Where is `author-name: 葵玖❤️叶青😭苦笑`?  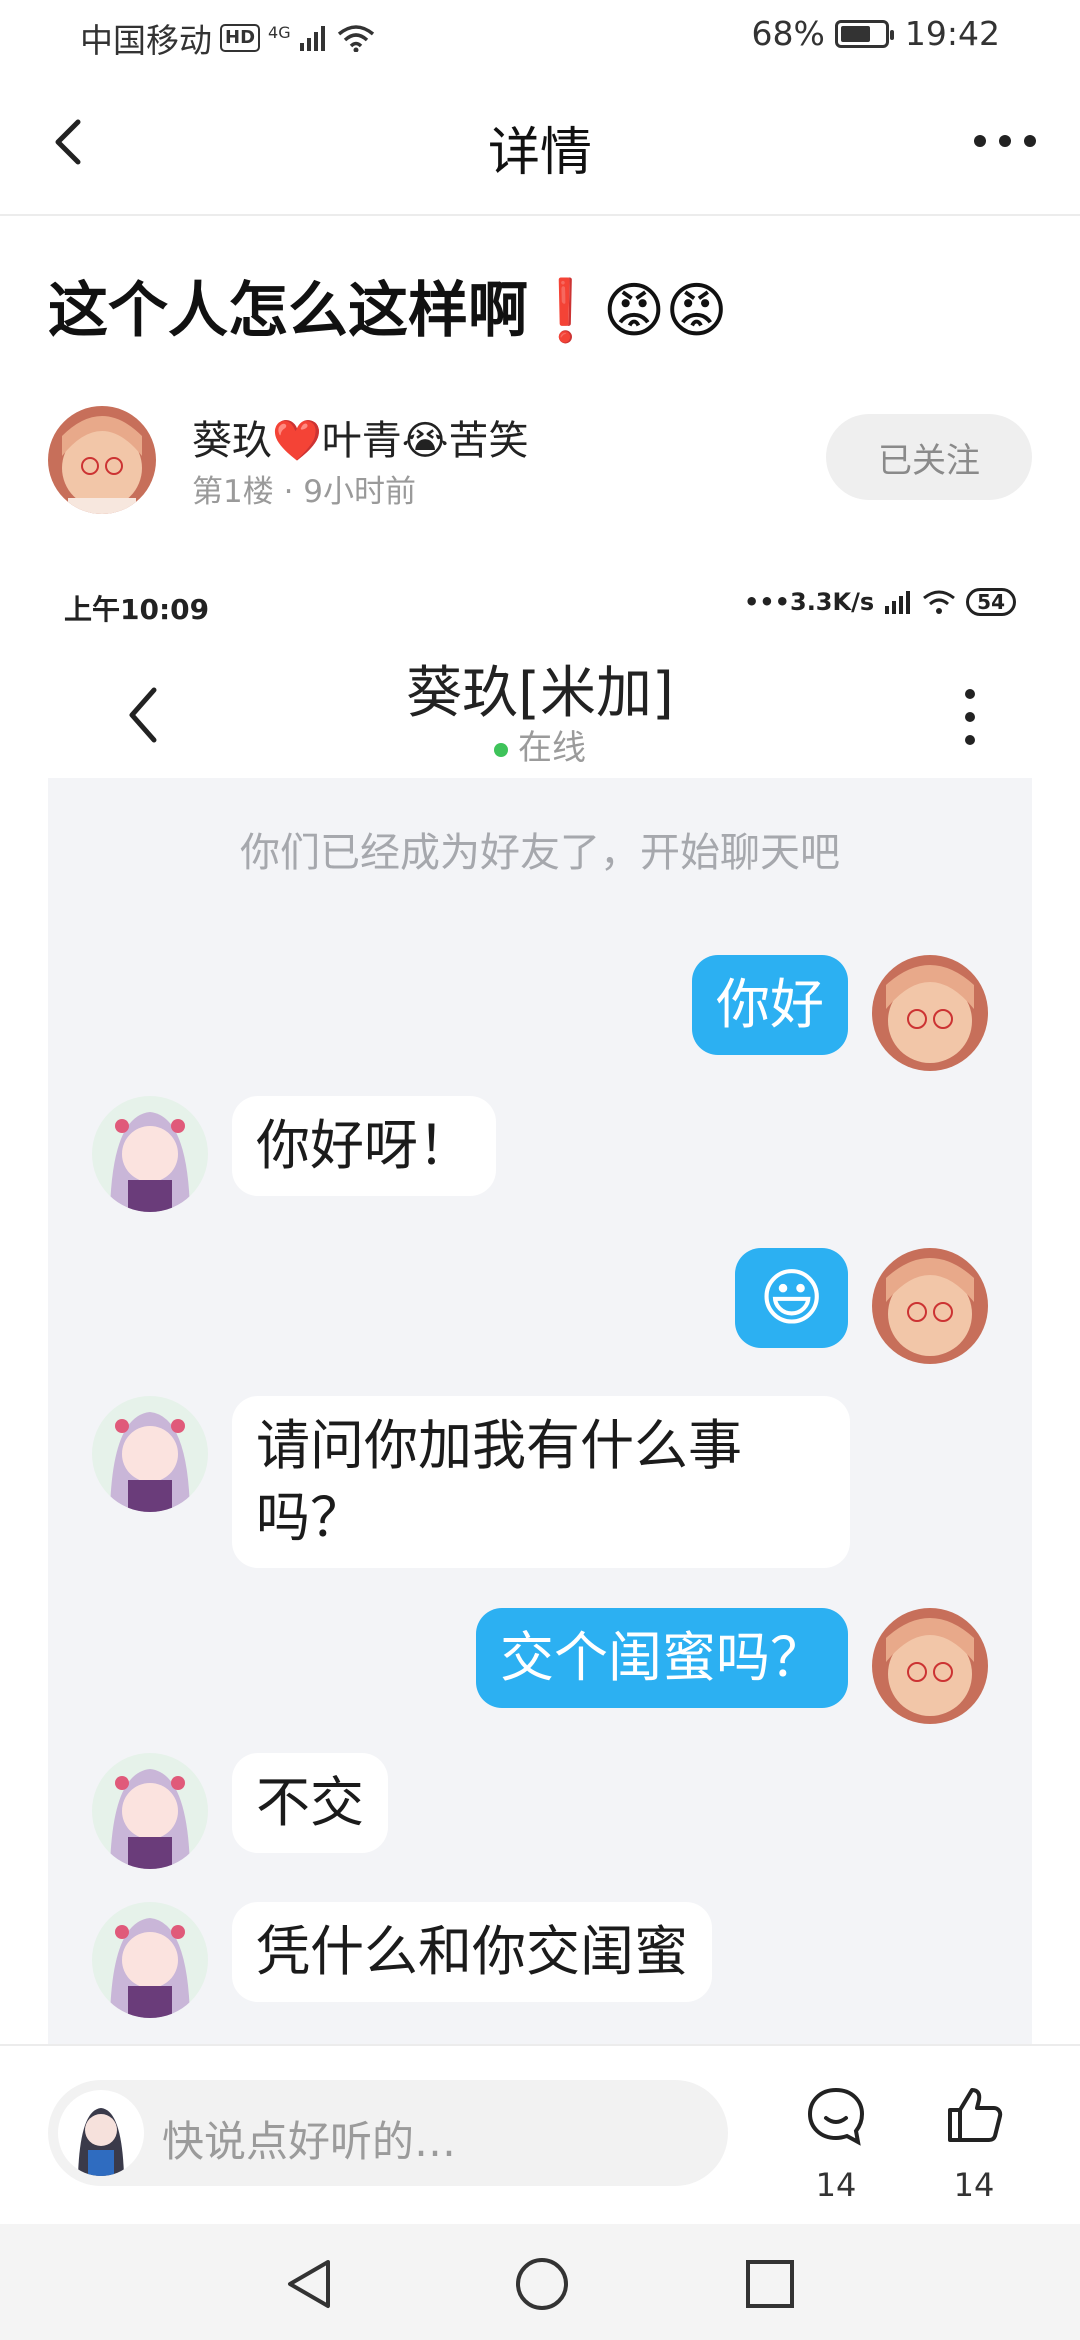
author-name: 葵玖❤️叶青😭苦笑 is located at coordinates (360, 437).